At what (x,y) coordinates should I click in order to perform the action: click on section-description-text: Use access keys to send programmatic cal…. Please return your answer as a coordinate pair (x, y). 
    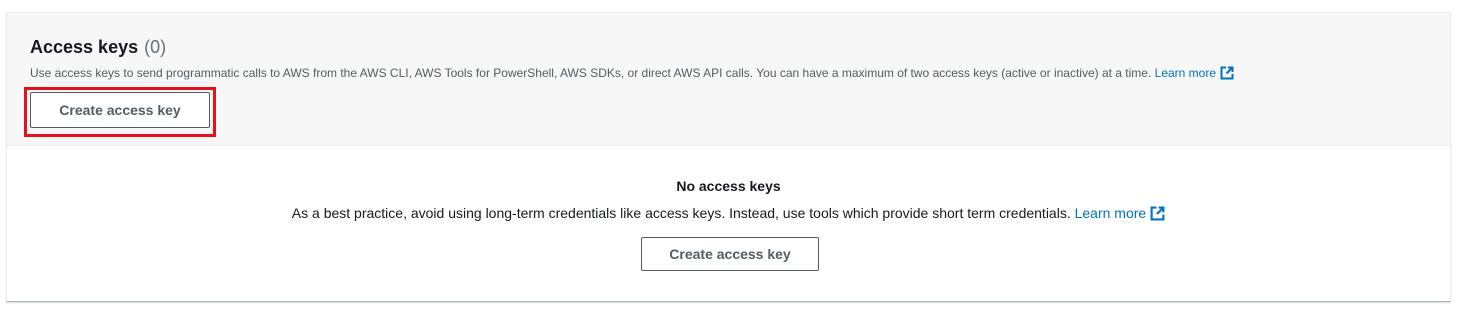
    Looking at the image, I should click on (591, 73).